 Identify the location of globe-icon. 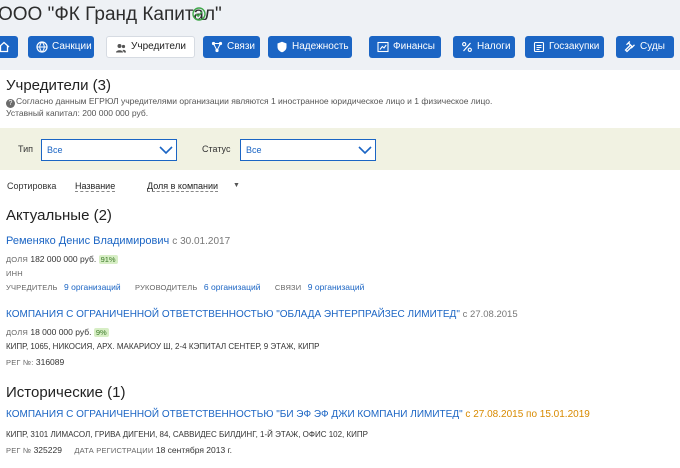
(42, 47).